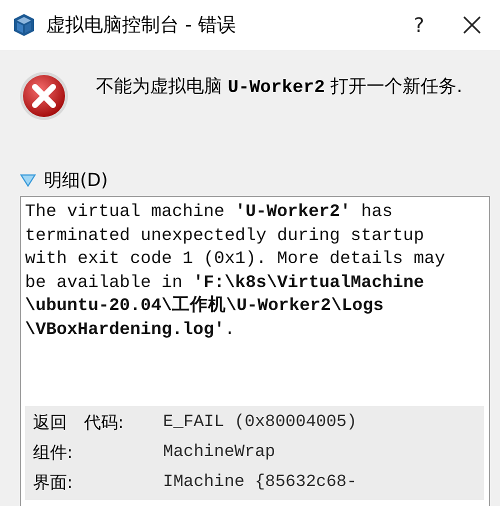  Describe the element at coordinates (28, 180) in the screenshot. I see `expanded-triangle-icon` at that location.